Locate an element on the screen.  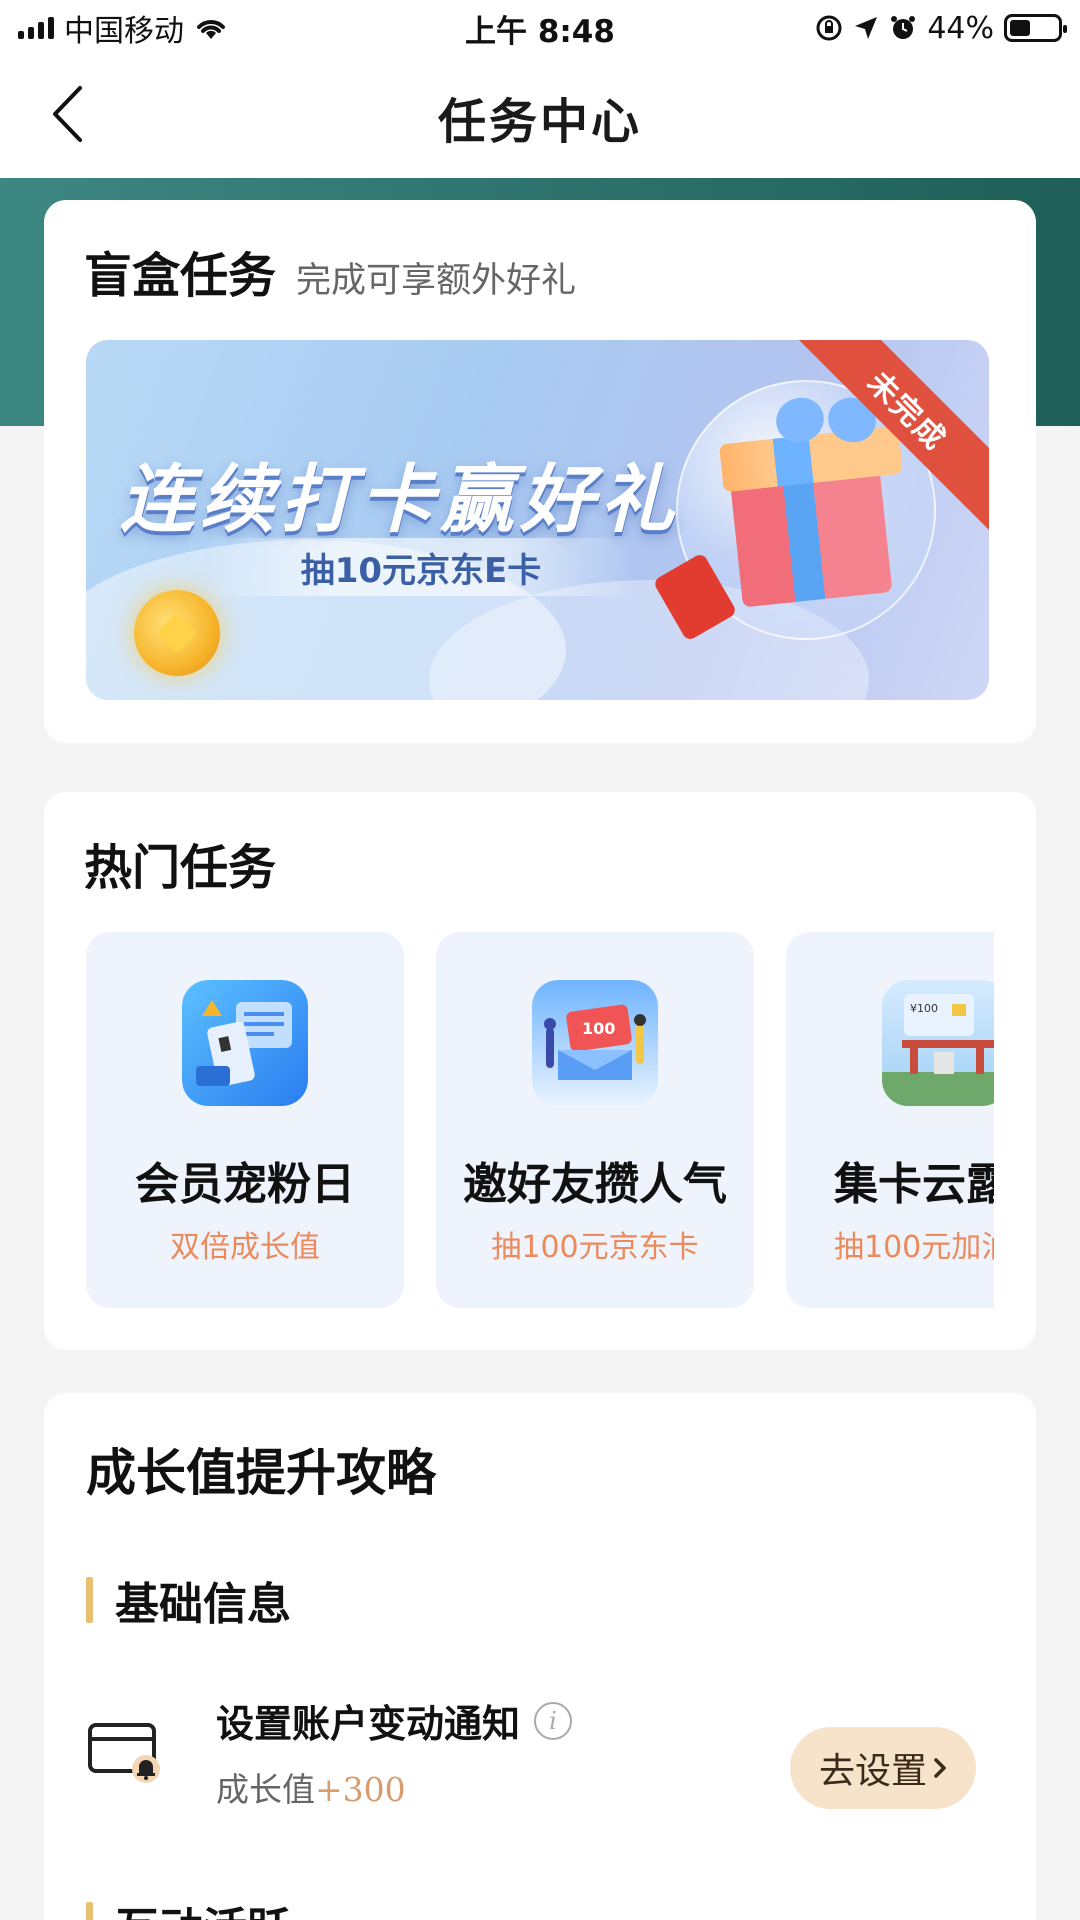
hot-task-item: 100 邀好友攒人气 抽100元京东卡 is located at coordinates (595, 1120).